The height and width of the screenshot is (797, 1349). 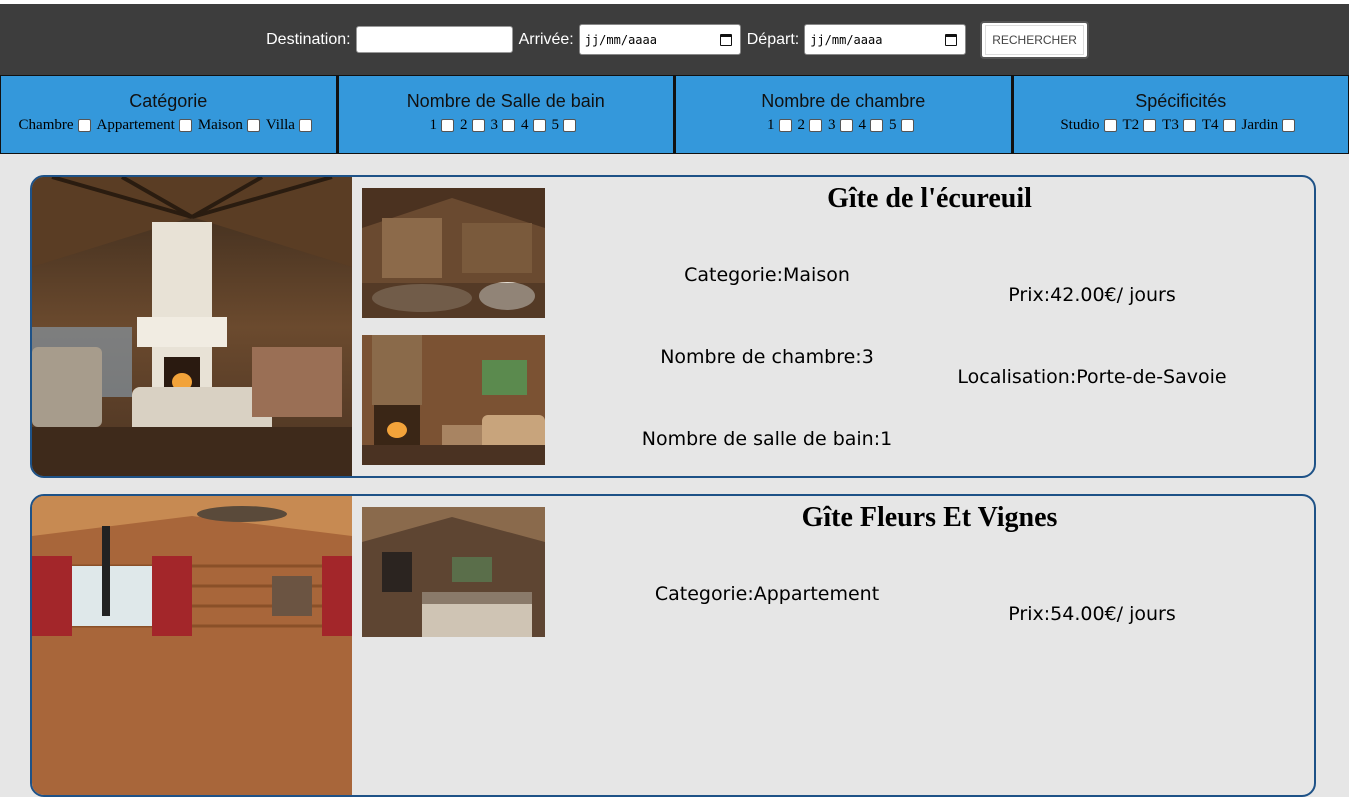 I want to click on departure-label: Départ:, so click(x=773, y=40).